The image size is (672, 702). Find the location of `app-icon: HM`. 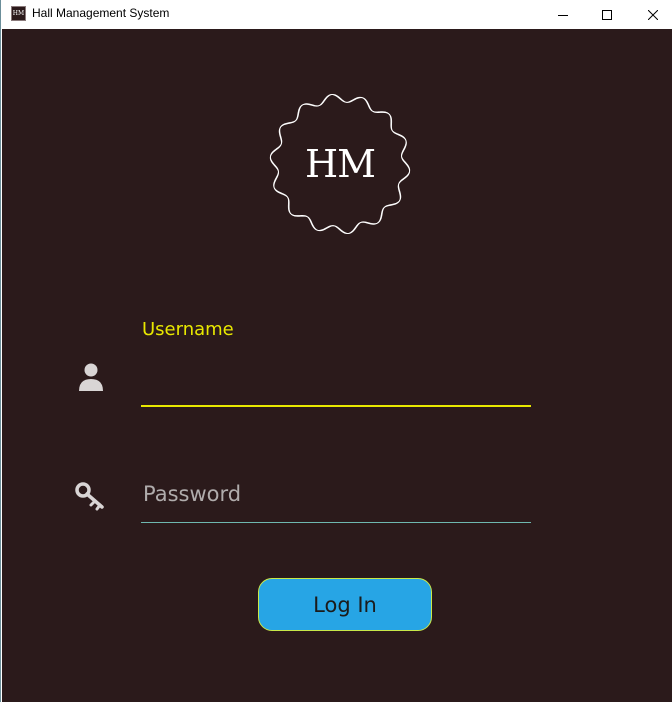

app-icon: HM is located at coordinates (18, 13).